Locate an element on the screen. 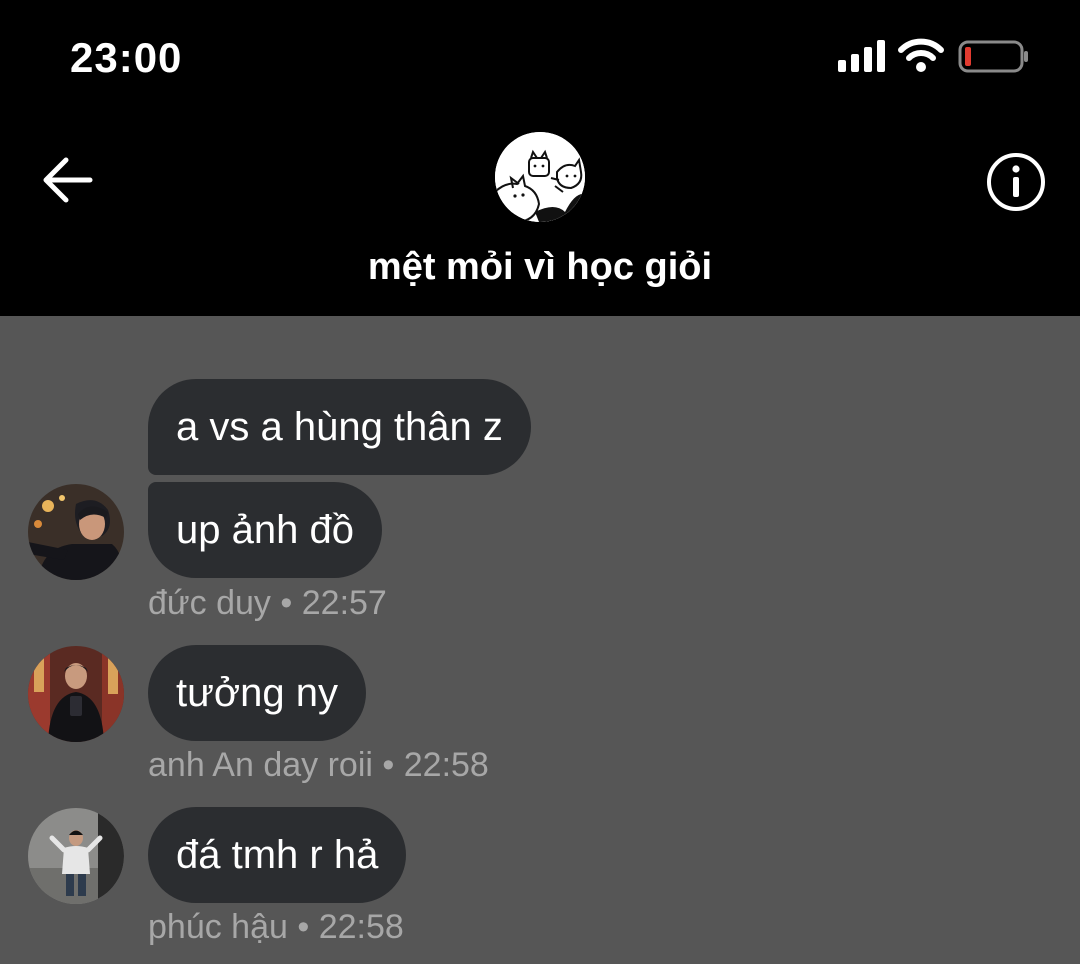 The width and height of the screenshot is (1080, 964). group-avatar is located at coordinates (540, 177).